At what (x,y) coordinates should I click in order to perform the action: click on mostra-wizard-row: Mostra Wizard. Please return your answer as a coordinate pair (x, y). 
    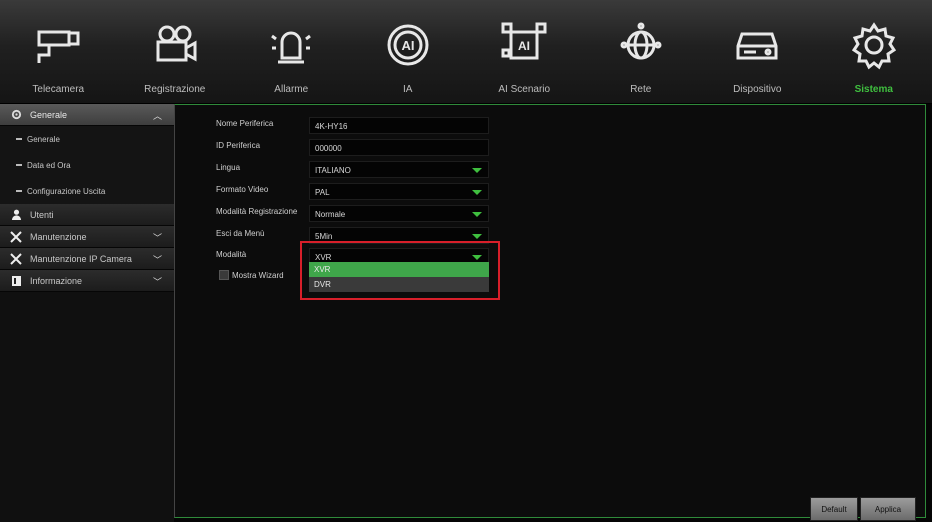
    Looking at the image, I should click on (251, 275).